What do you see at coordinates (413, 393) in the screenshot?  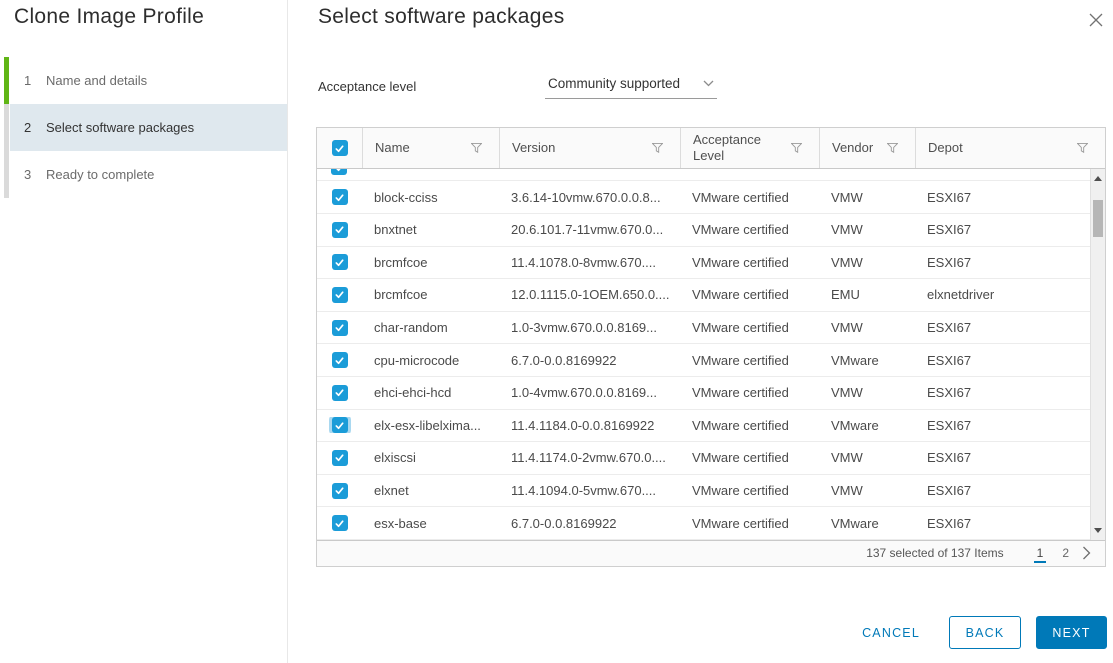 I see `name-cell: ehci-ehci-hcd` at bounding box center [413, 393].